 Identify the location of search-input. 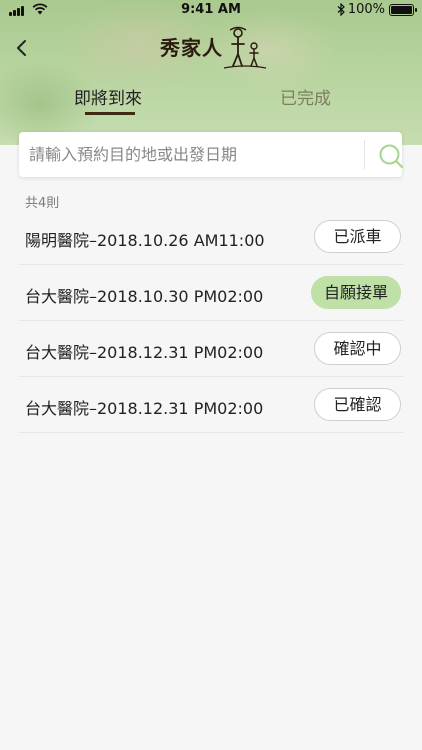
(189, 154).